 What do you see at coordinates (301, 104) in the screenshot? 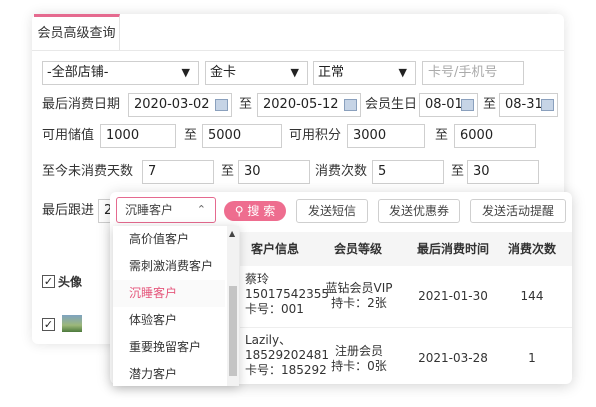
I see `last-consume-to-value: 2020-05-12` at bounding box center [301, 104].